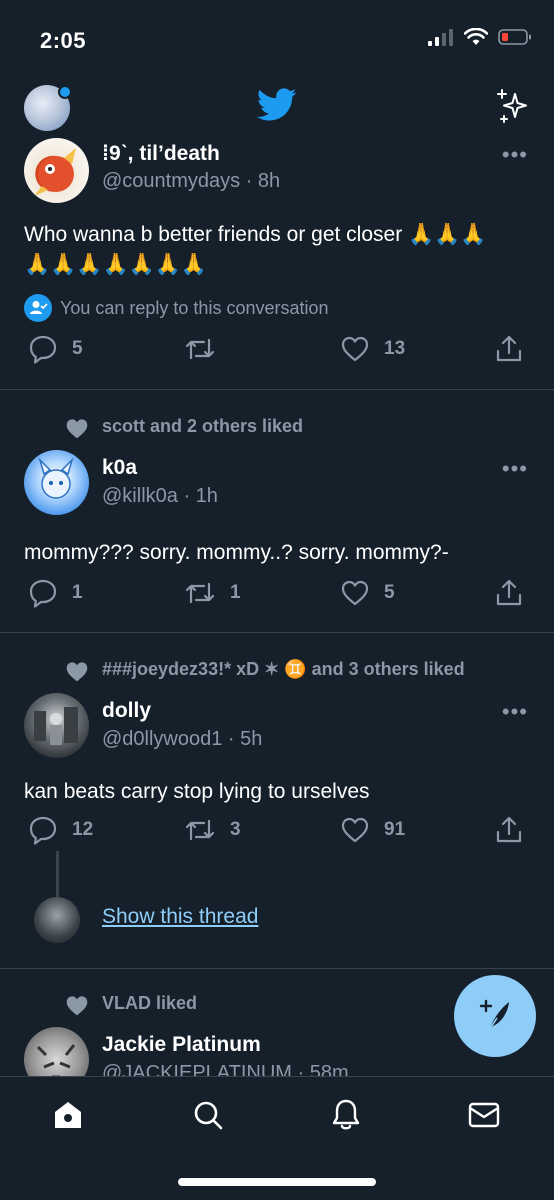 The height and width of the screenshot is (1200, 554). What do you see at coordinates (329, 1069) in the screenshot?
I see `timestamp: 58m` at bounding box center [329, 1069].